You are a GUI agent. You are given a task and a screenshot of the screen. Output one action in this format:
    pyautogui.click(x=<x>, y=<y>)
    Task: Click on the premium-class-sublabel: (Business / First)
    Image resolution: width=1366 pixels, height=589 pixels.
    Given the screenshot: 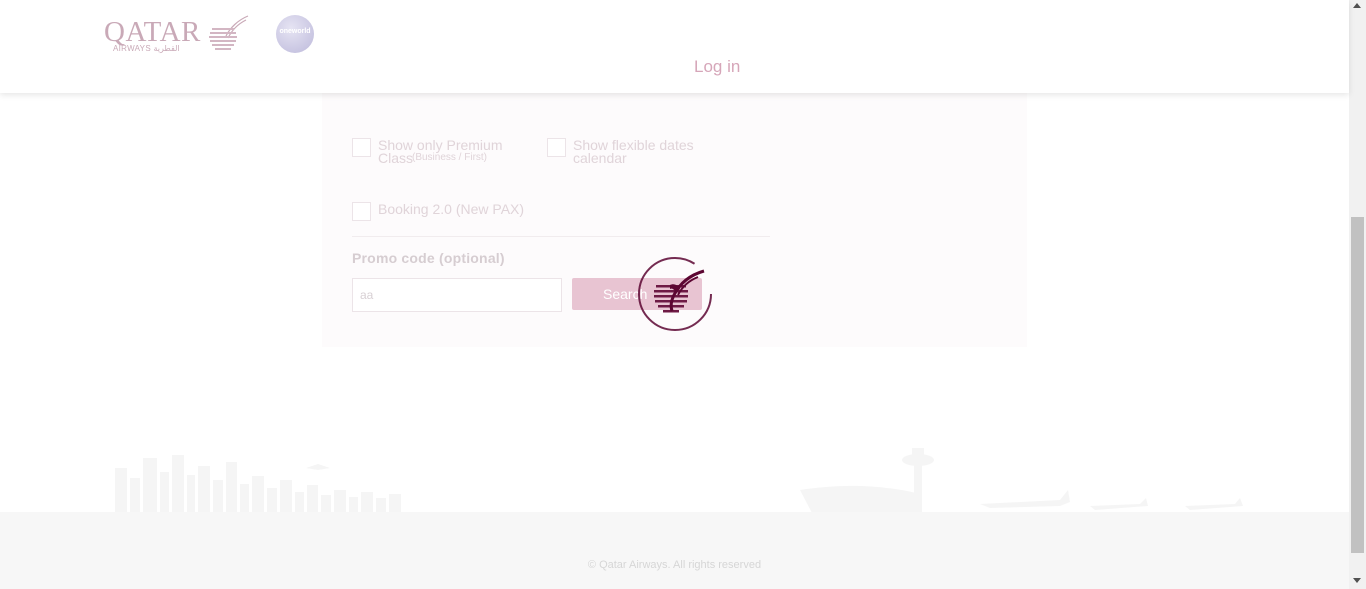 What is the action you would take?
    pyautogui.click(x=450, y=157)
    